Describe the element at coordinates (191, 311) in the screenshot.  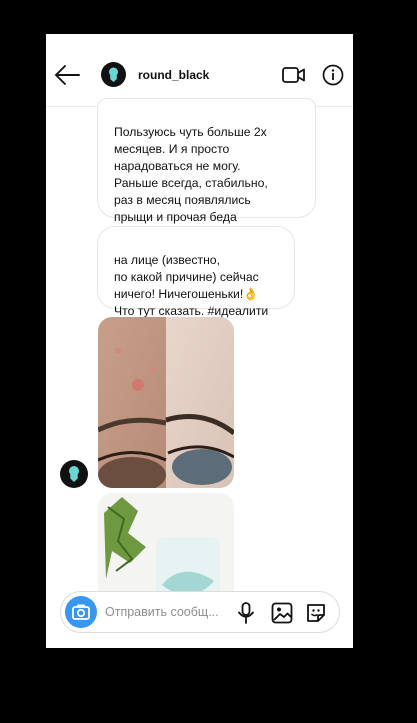
I see `message-text-end: Что тут сказать. #идеалити` at that location.